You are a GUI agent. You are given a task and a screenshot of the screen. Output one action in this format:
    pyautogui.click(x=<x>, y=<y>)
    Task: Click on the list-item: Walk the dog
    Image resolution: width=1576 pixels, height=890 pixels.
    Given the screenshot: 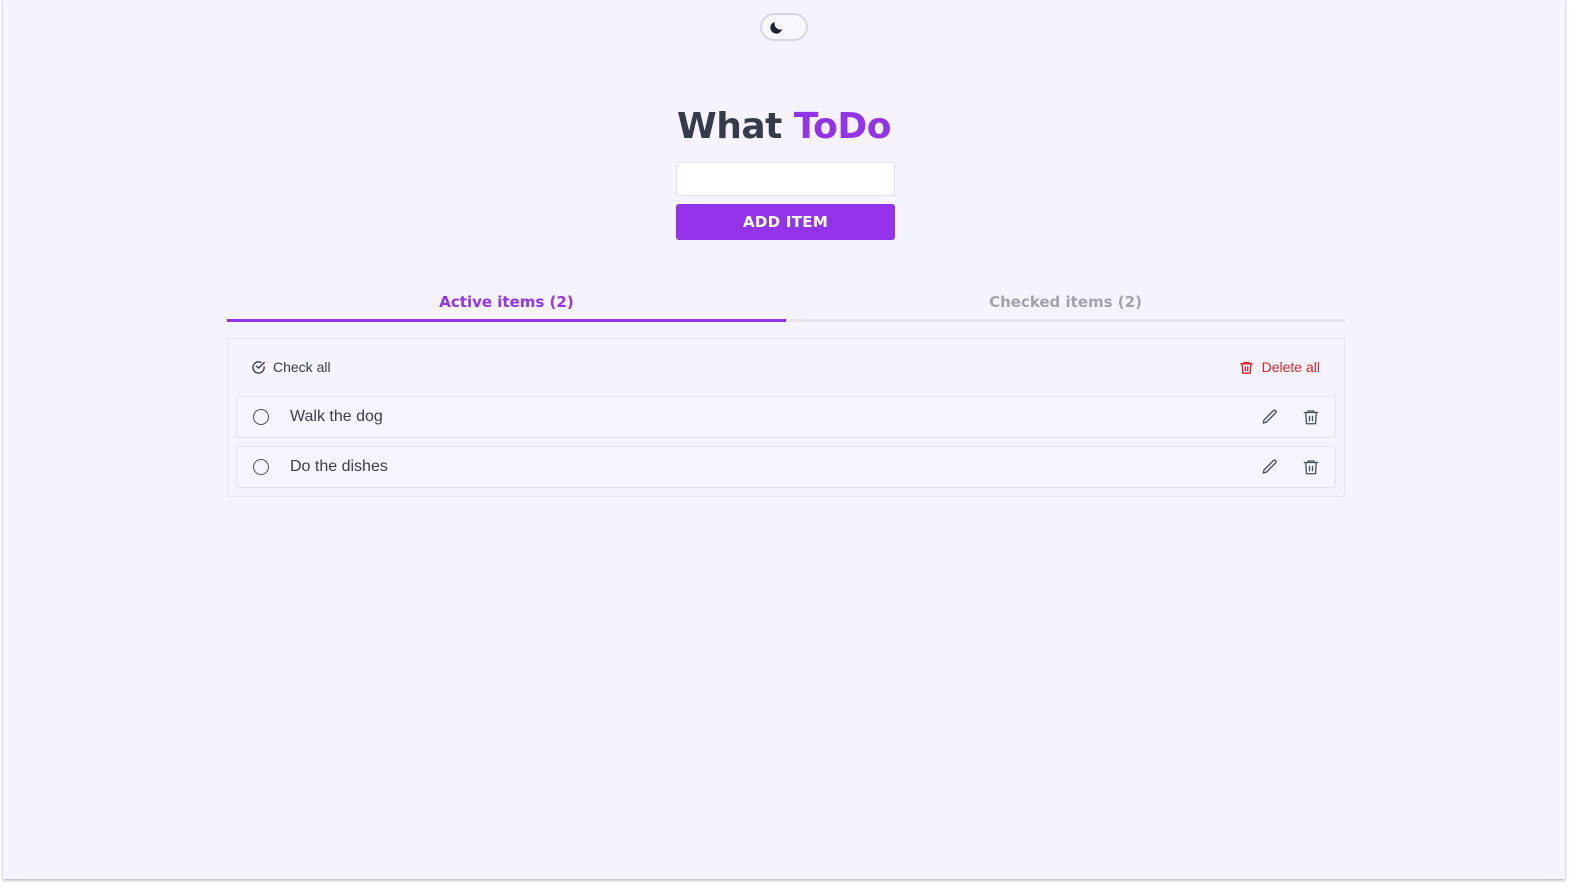 What is the action you would take?
    pyautogui.click(x=786, y=417)
    